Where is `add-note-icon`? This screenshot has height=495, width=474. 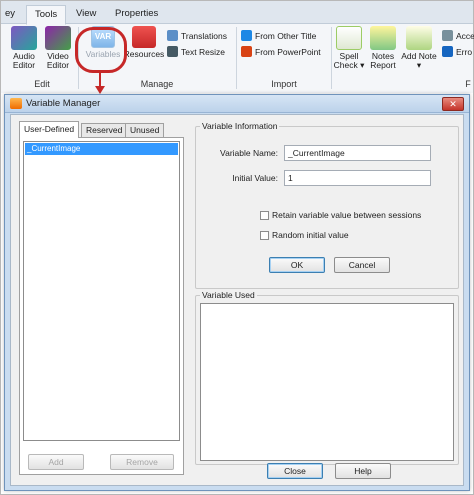 add-note-icon is located at coordinates (419, 38).